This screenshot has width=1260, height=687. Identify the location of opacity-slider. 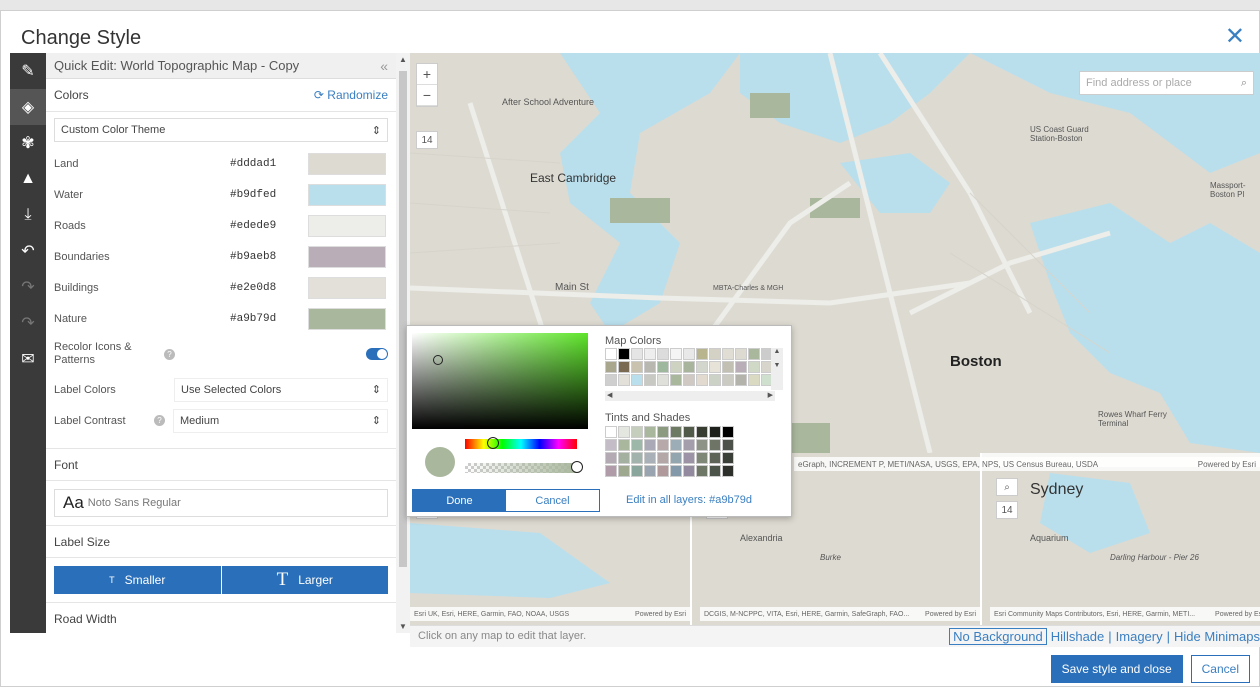
(524, 467).